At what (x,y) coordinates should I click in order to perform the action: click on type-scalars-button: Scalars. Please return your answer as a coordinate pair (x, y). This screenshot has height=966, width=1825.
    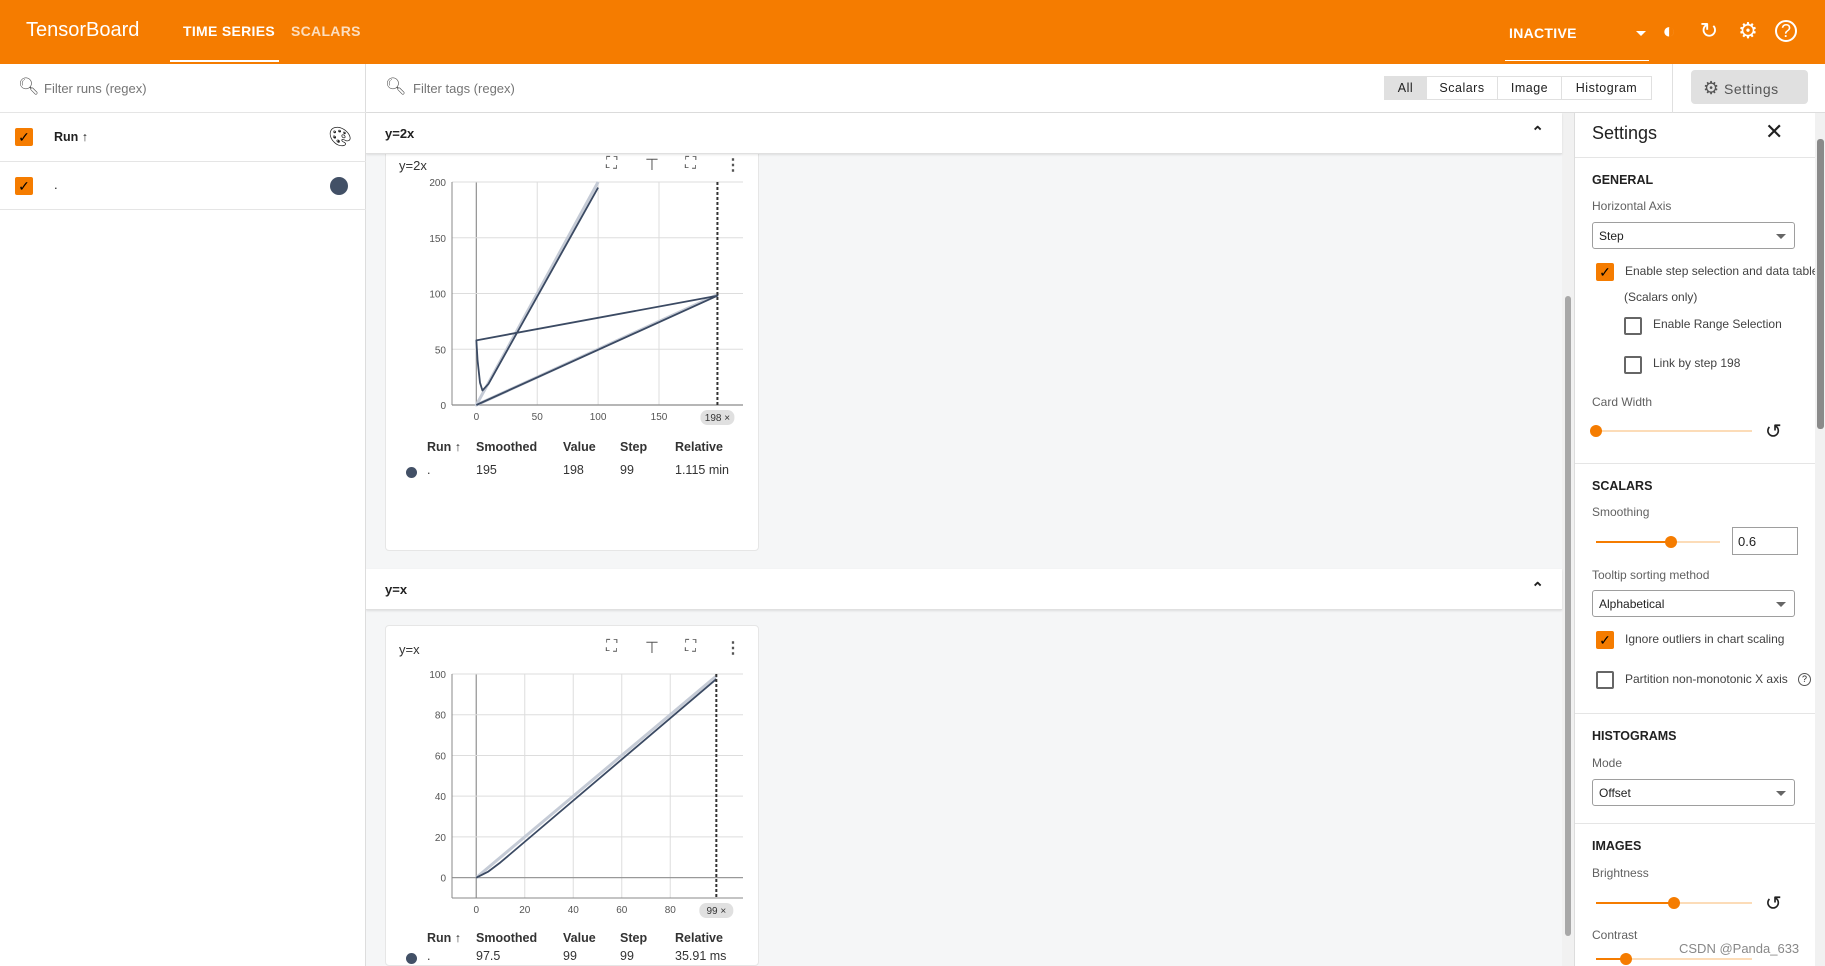
    Looking at the image, I should click on (1462, 88).